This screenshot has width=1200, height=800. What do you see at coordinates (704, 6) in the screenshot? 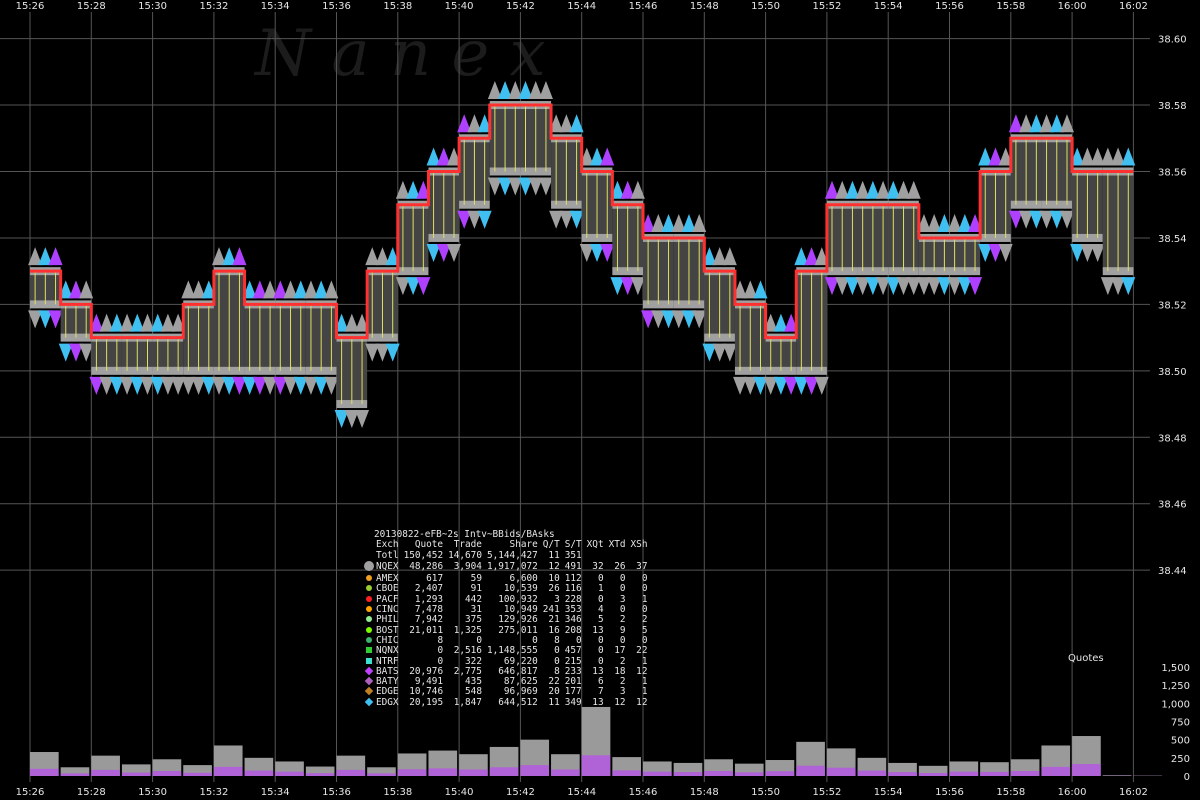
I see `x-tick-label-top: 15:48` at bounding box center [704, 6].